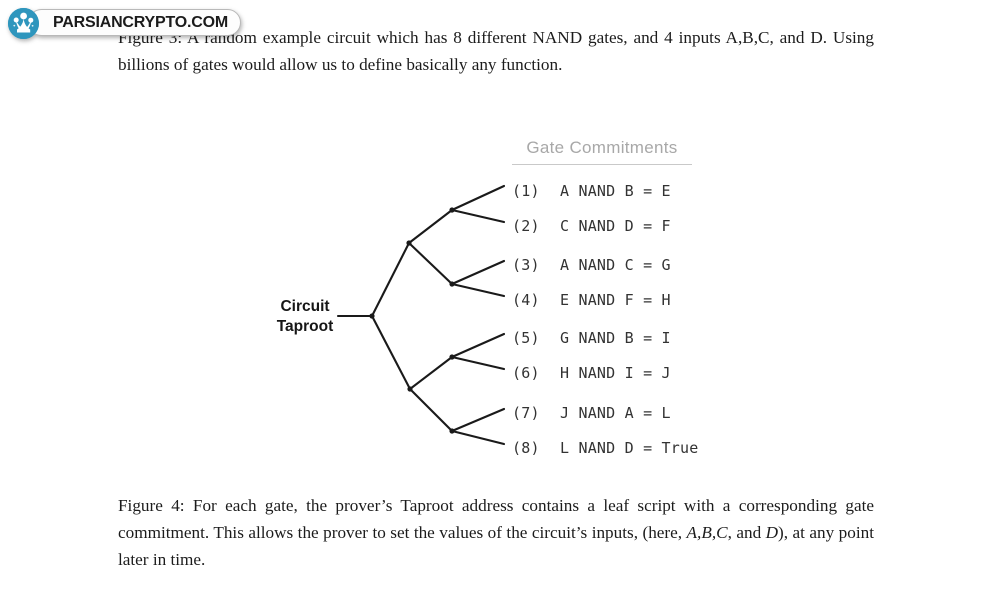 Image resolution: width=992 pixels, height=609 pixels. I want to click on caption-part-2: , and, so click(746, 532).